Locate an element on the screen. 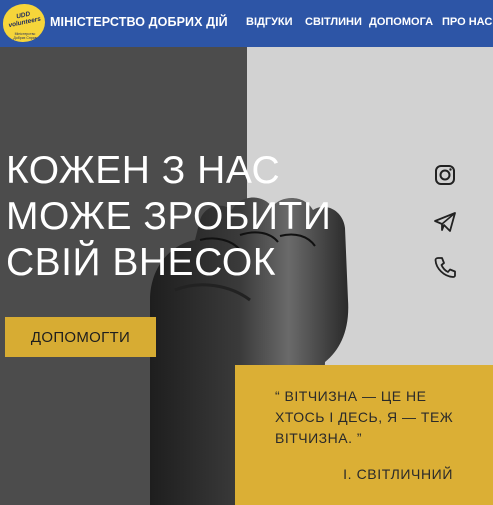 This screenshot has width=493, height=505. headline-line-1: КОЖЕН З НАС is located at coordinates (143, 170).